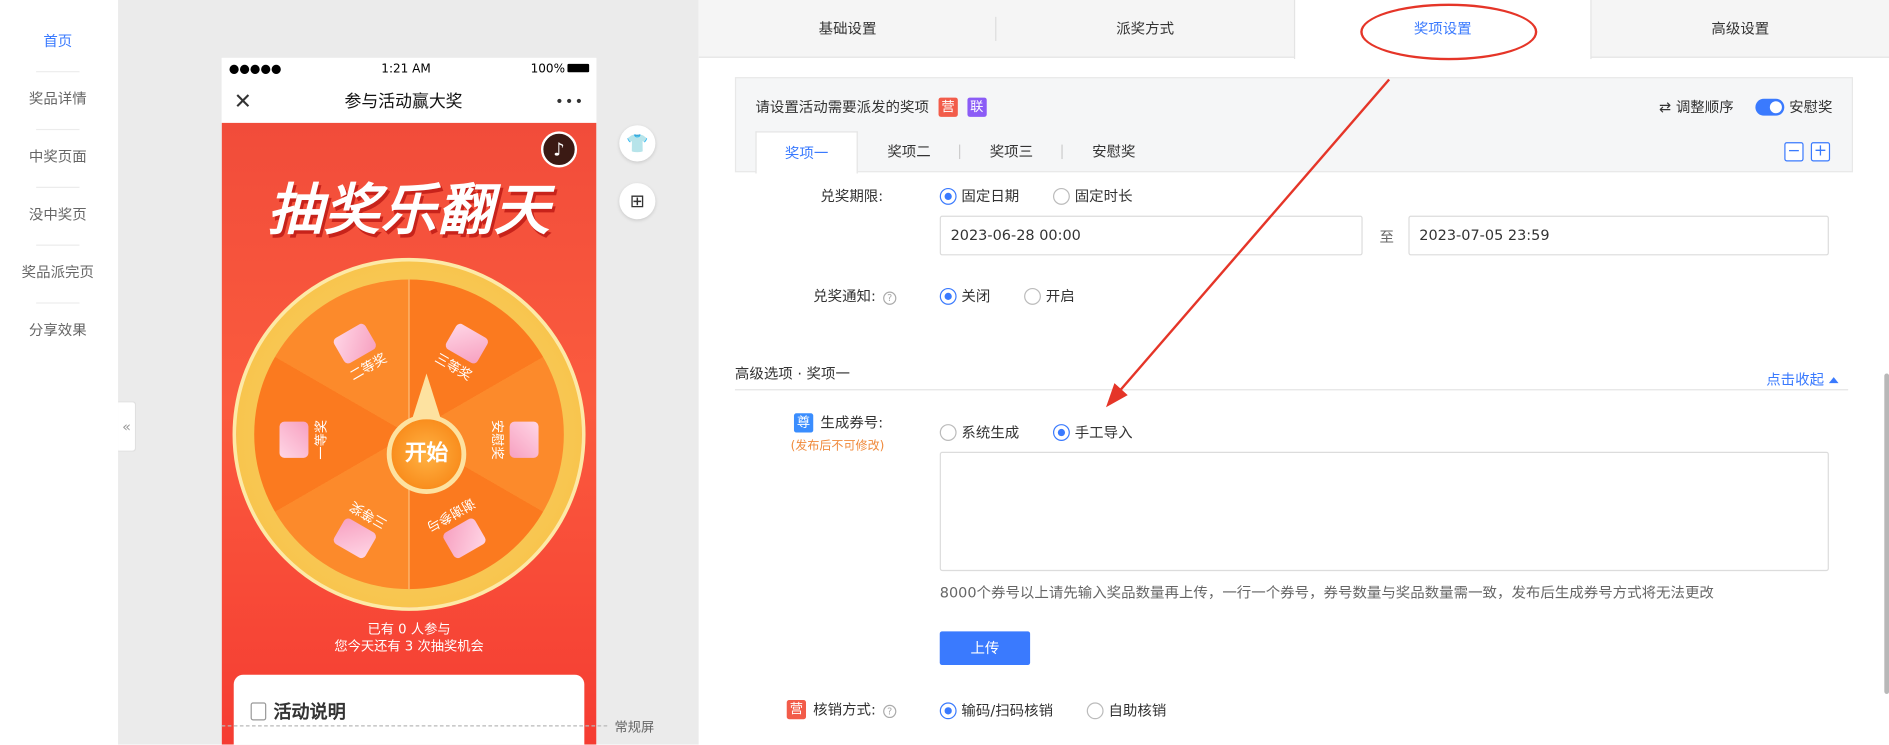 Image resolution: width=1889 pixels, height=745 pixels. What do you see at coordinates (409, 709) in the screenshot?
I see `activity-description-card: 活动说明` at bounding box center [409, 709].